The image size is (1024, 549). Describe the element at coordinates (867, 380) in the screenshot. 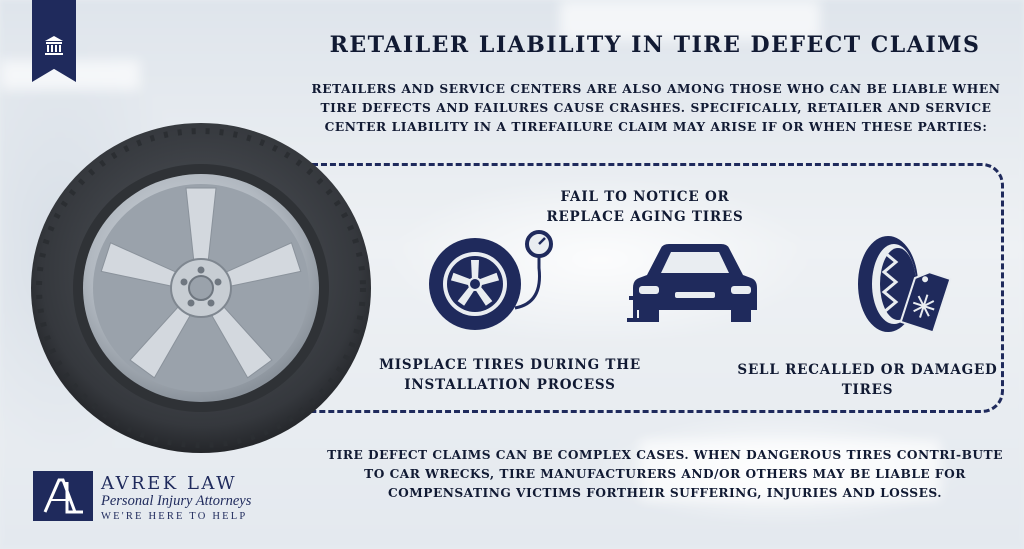

I see `item-sell-recalled: SELL RECALLED OR DAMAGED TIRES` at that location.